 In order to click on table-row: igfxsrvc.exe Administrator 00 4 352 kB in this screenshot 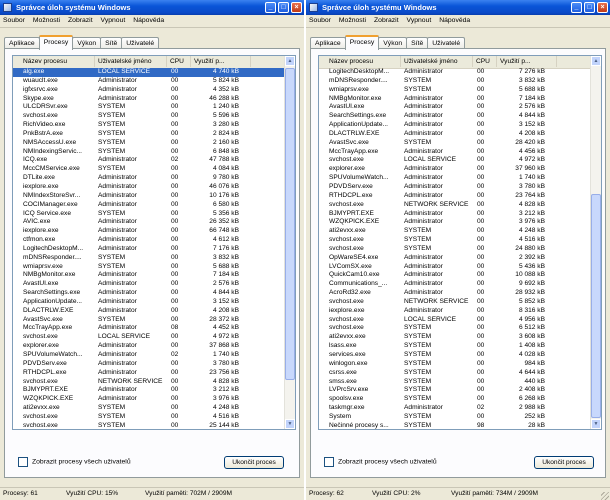, I will do `click(149, 90)`.